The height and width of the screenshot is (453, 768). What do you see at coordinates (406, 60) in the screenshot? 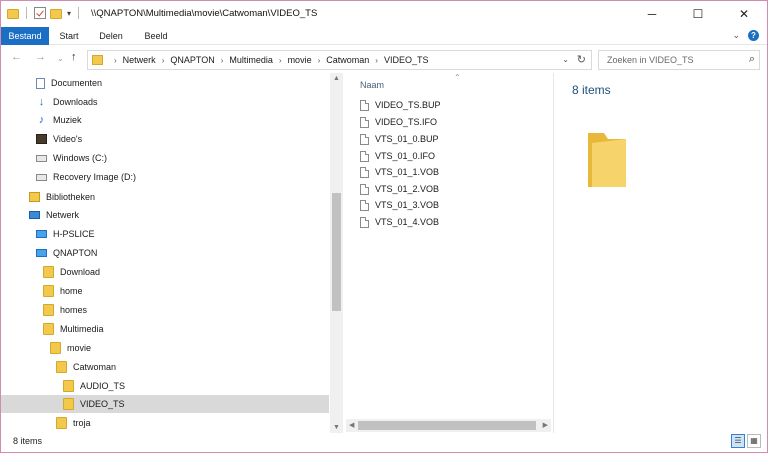
I see `breadcrumb-item: VIDEO_TS` at bounding box center [406, 60].